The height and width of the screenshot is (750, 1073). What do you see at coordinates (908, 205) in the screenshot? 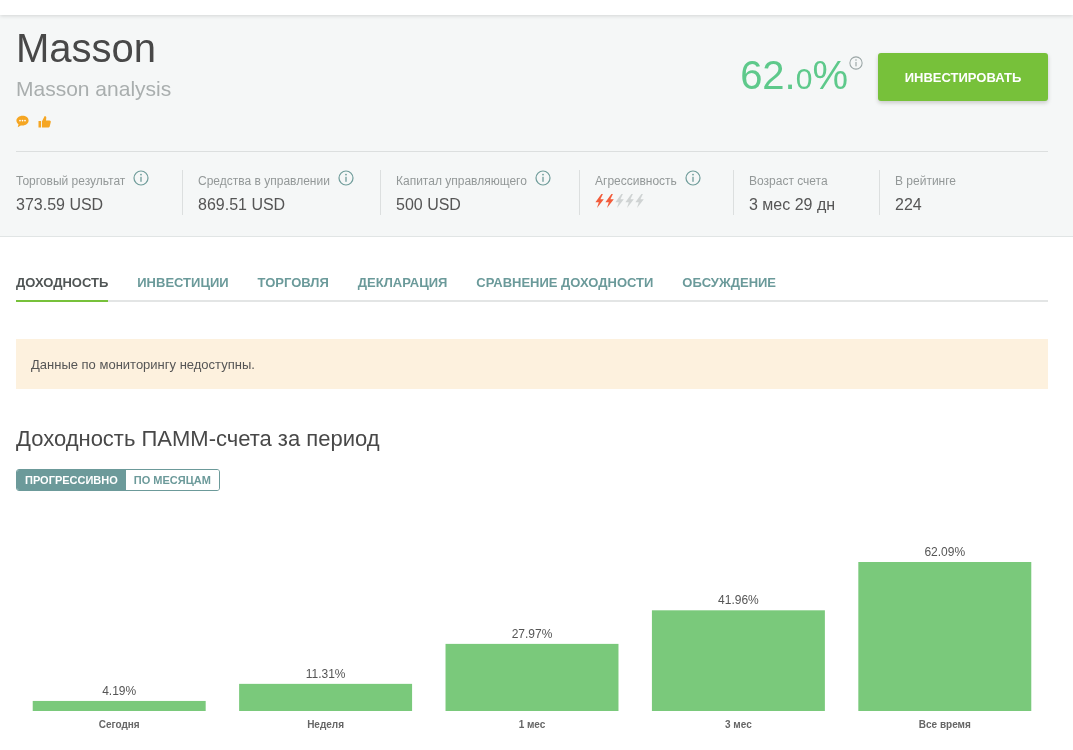
I see `stat-value: 224` at bounding box center [908, 205].